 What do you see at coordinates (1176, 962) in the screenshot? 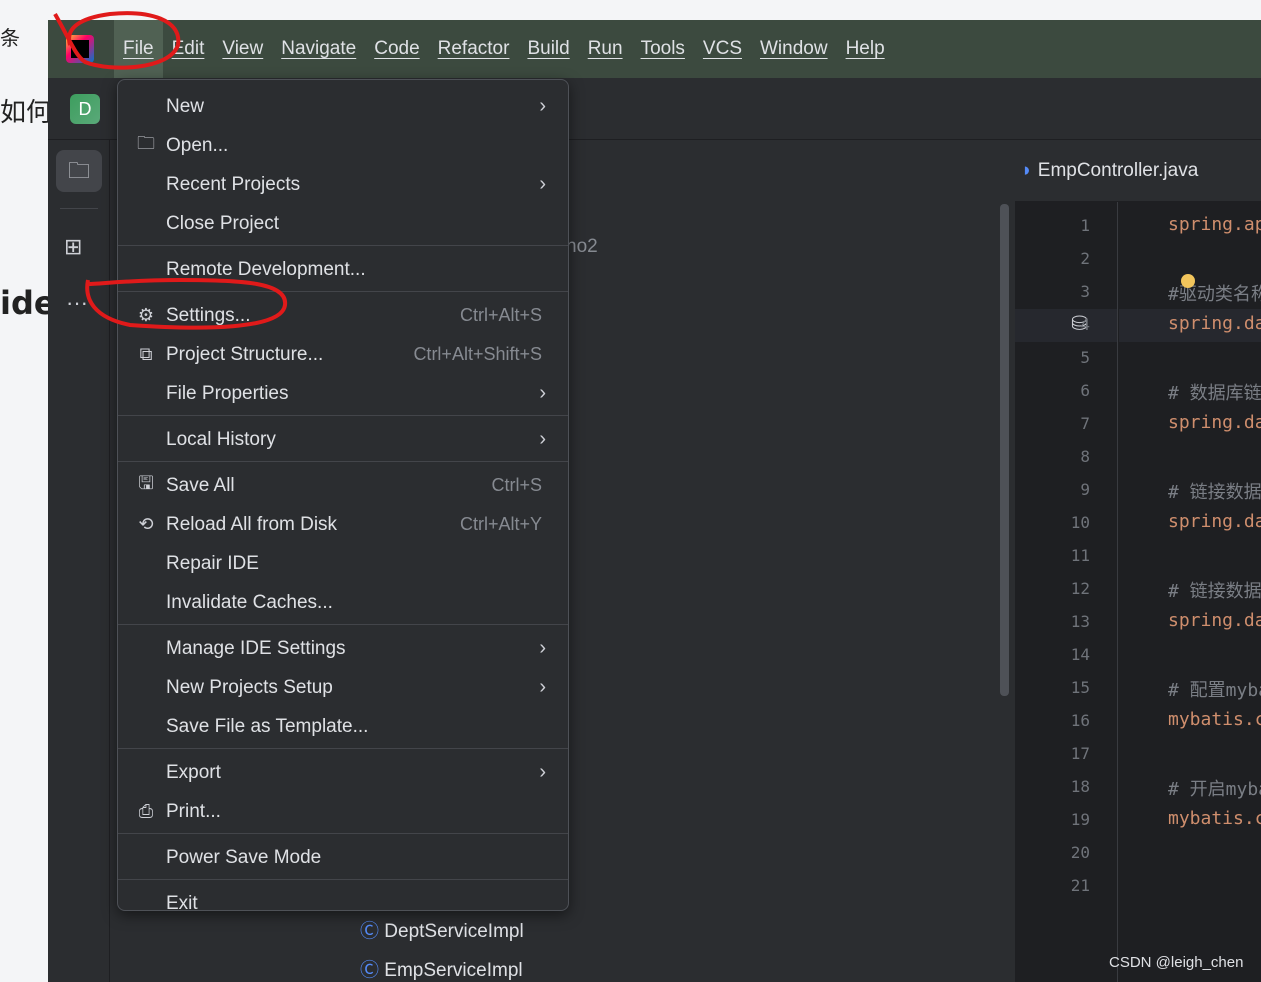
I see `watermark: CSDN @leigh_chen` at bounding box center [1176, 962].